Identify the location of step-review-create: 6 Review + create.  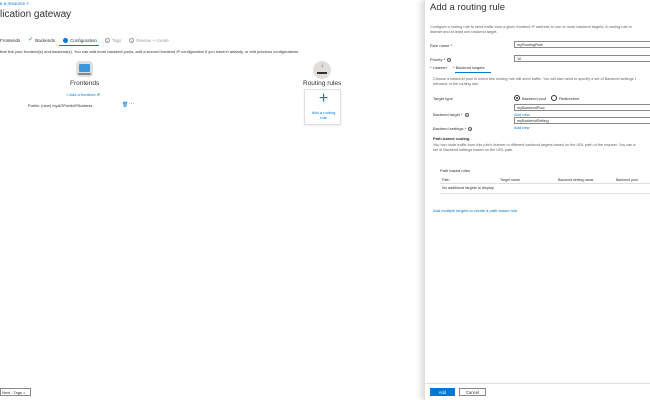
(149, 40).